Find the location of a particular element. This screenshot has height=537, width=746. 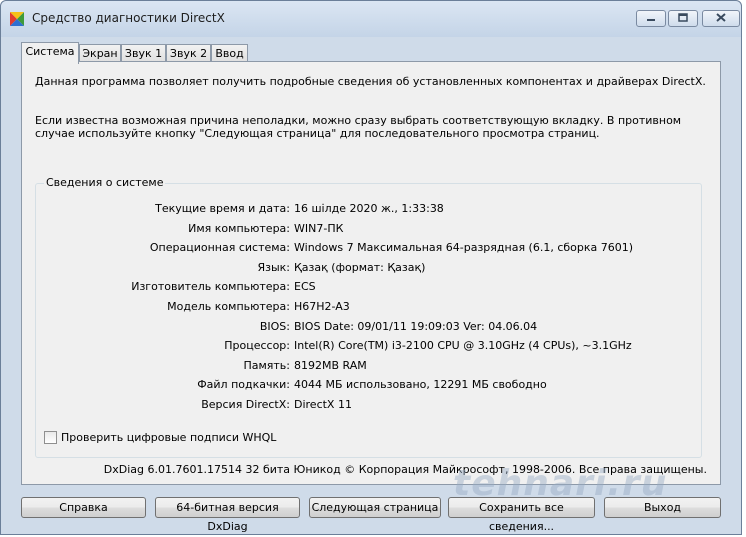

info-label: Имя компьютера: is located at coordinates (239, 228).